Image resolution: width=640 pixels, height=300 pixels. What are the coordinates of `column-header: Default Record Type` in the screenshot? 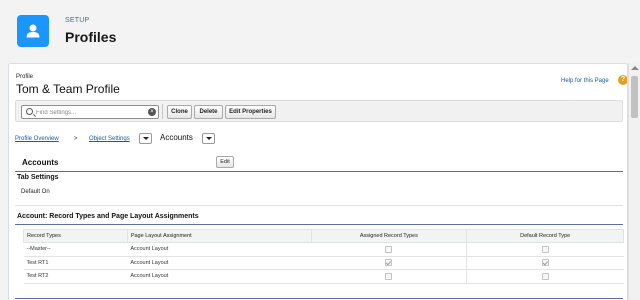 It's located at (545, 236).